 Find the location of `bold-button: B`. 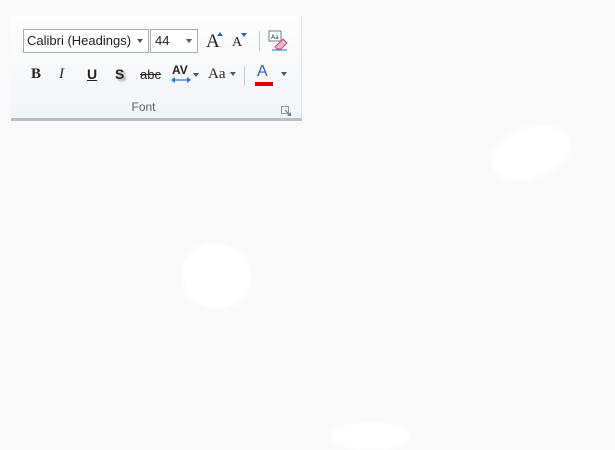

bold-button: B is located at coordinates (36, 75).